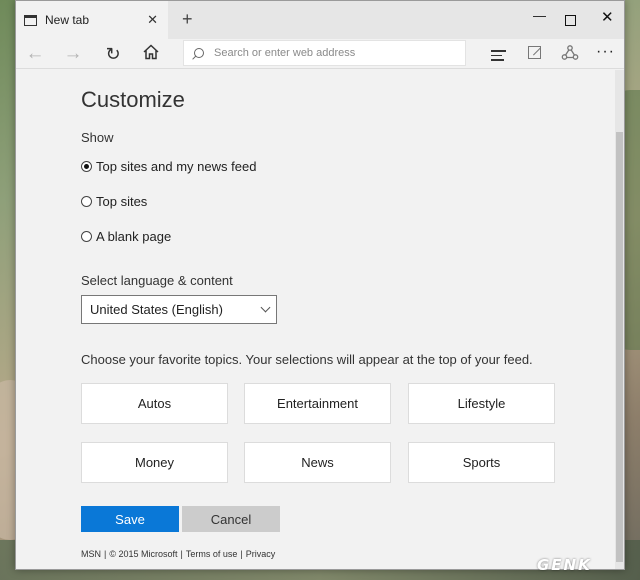 This screenshot has width=640, height=580. I want to click on vertical-scrollbar, so click(619, 319).